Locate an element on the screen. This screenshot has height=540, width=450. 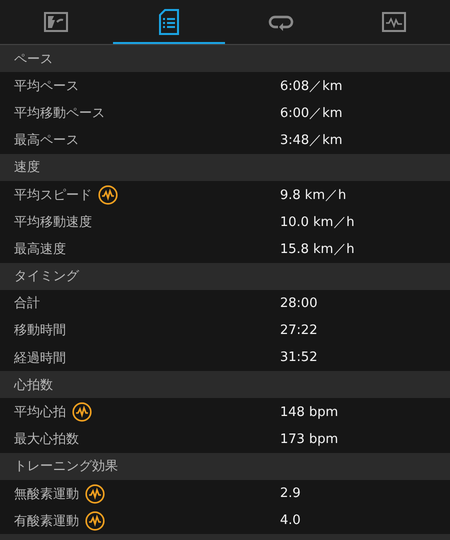
stat-label: 最高速度 is located at coordinates (40, 249).